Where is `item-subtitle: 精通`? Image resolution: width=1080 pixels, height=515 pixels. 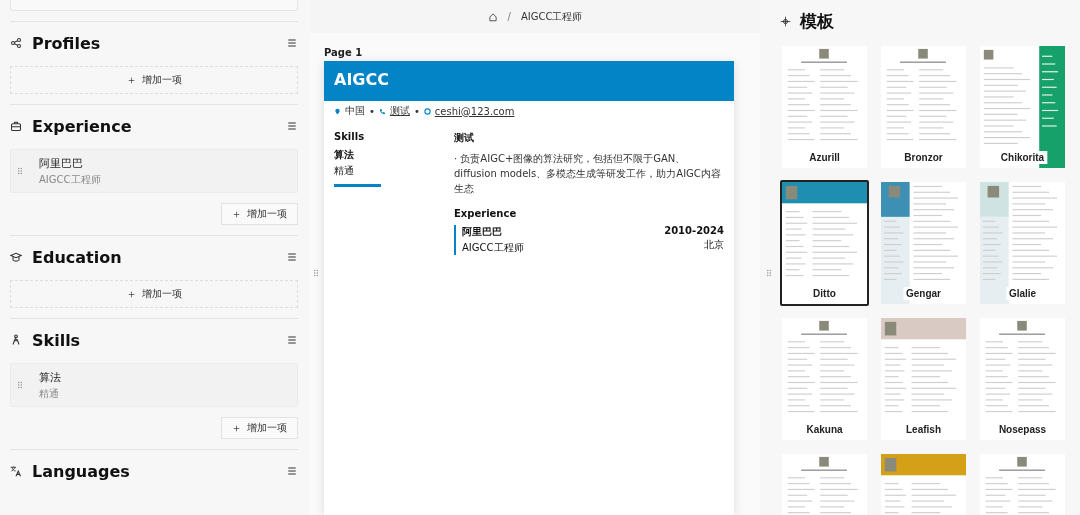 item-subtitle: 精通 is located at coordinates (49, 393).